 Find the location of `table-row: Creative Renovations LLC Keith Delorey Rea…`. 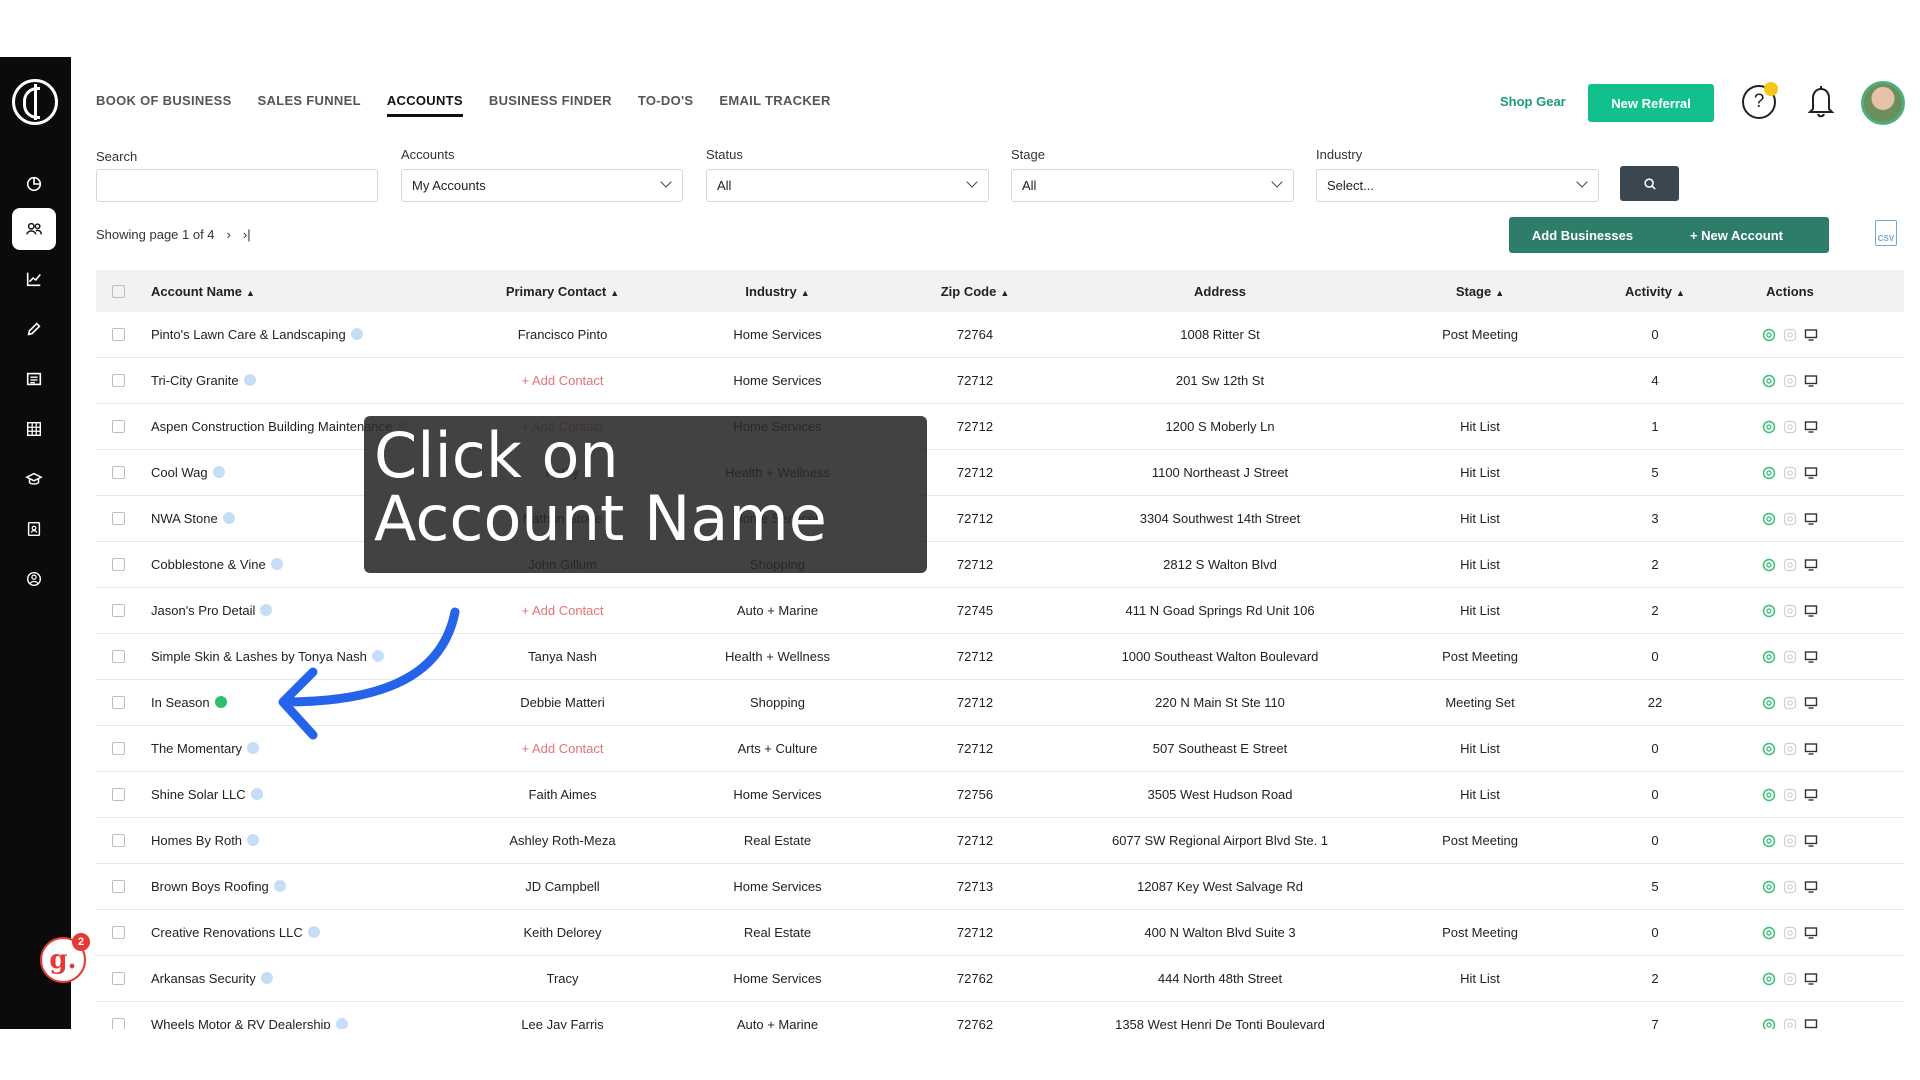

table-row: Creative Renovations LLC Keith Delorey Rea… is located at coordinates (1000, 933).